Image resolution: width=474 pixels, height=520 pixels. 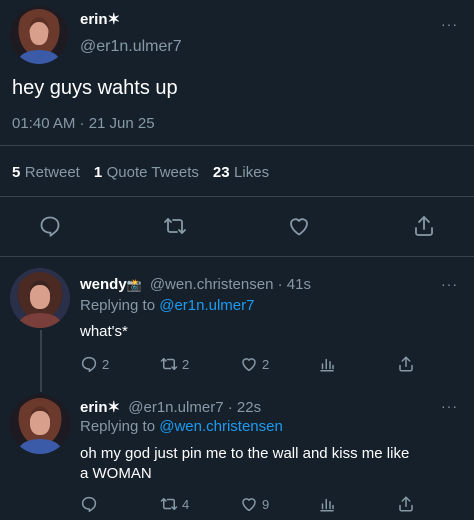 I want to click on replying-to: Replying to @er1n.ulmer7, so click(x=167, y=305).